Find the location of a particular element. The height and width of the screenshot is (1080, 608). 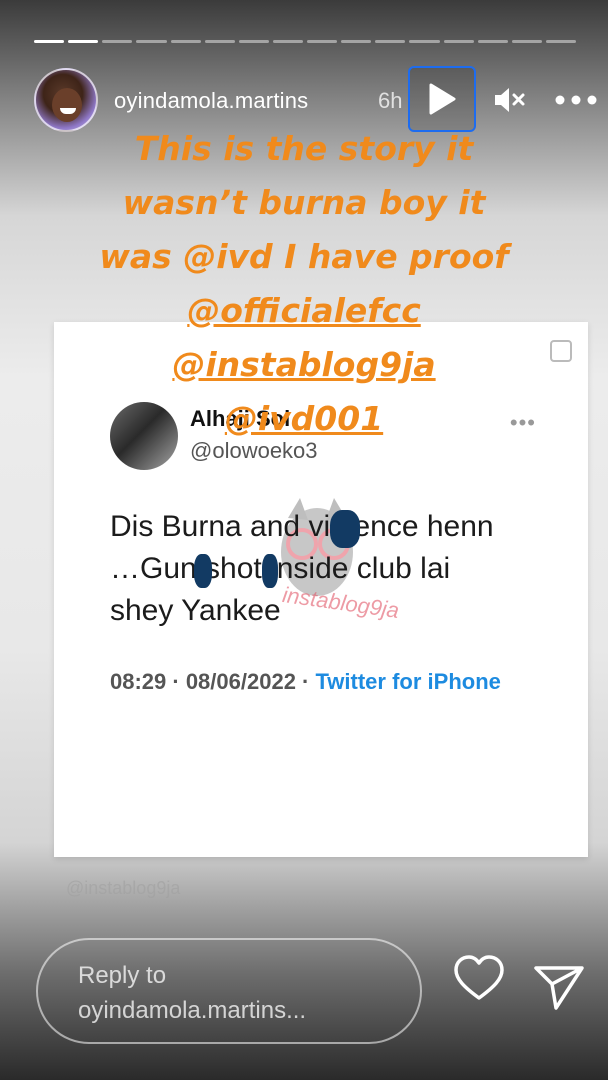

send-icon is located at coordinates (559, 988).